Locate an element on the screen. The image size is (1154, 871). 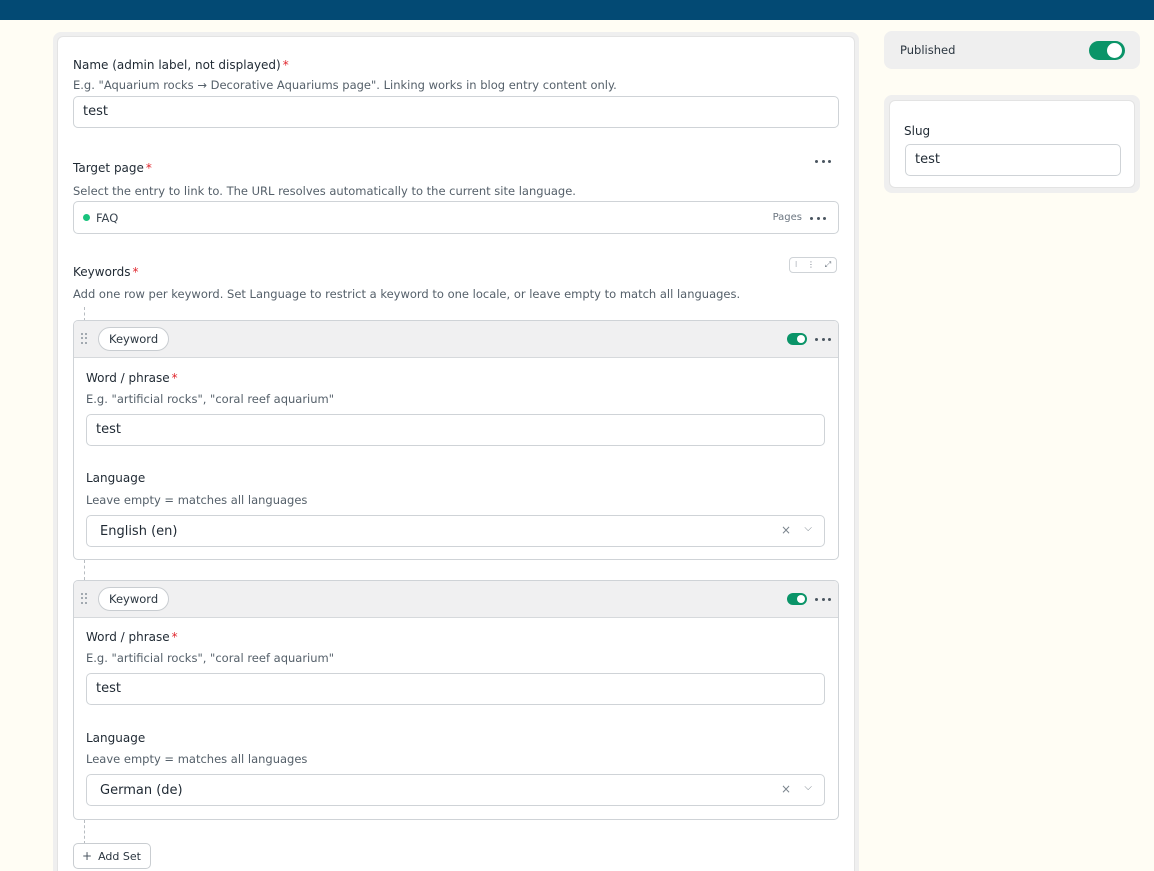
collapse-icon: ⁝ is located at coordinates (796, 265).